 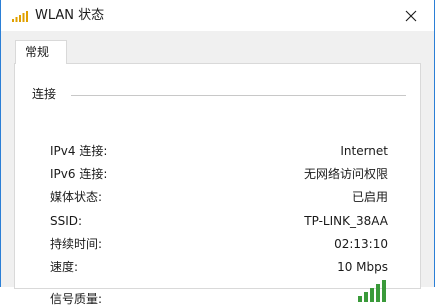 What do you see at coordinates (369, 197) in the screenshot?
I see `media-state-value: 已启用` at bounding box center [369, 197].